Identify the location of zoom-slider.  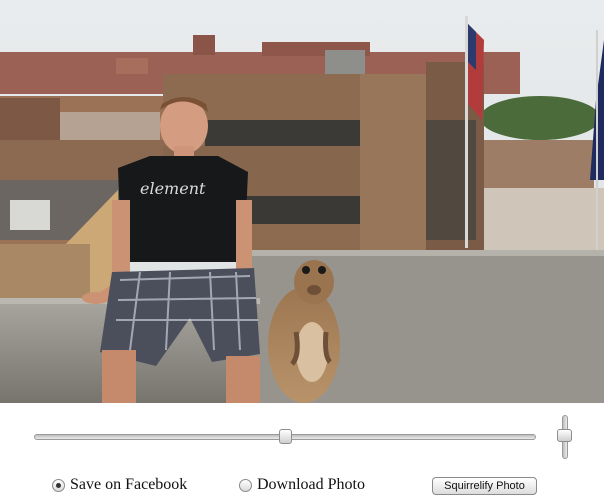
(285, 436).